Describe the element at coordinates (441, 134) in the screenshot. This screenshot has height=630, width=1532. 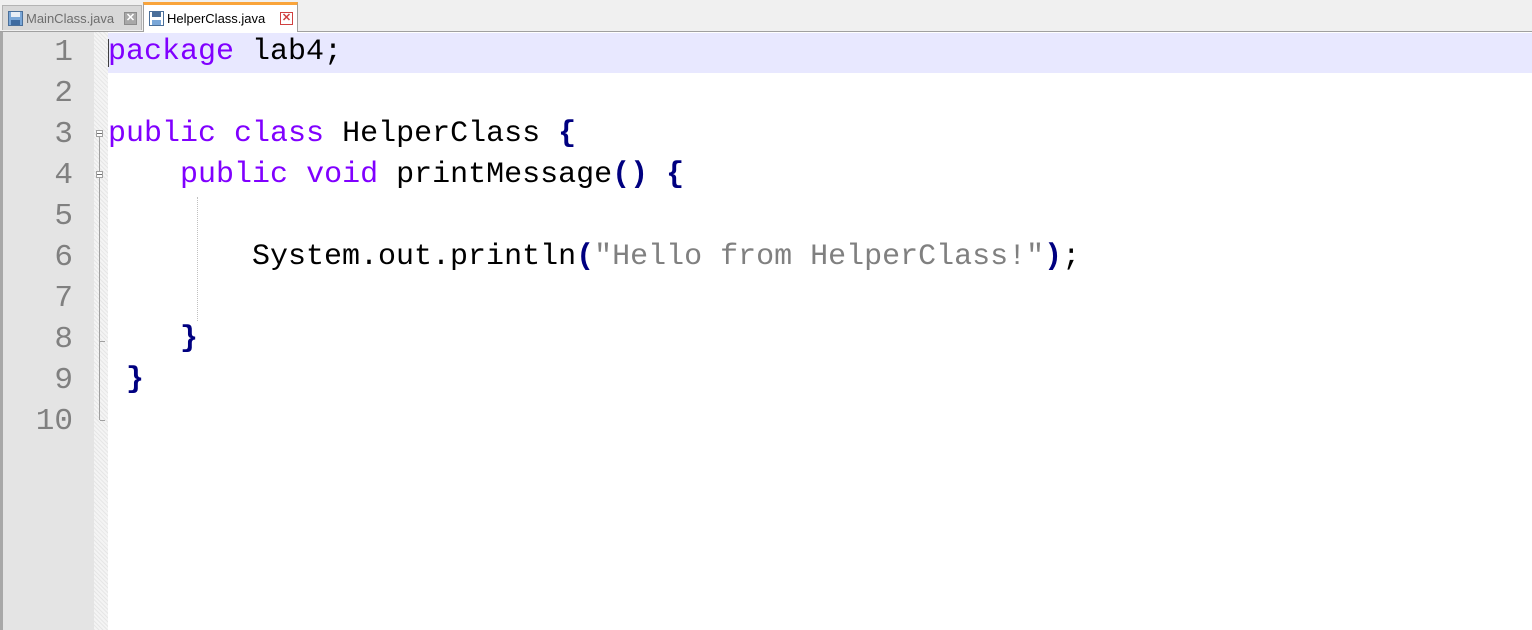
I see `code-token: HelperClass` at that location.